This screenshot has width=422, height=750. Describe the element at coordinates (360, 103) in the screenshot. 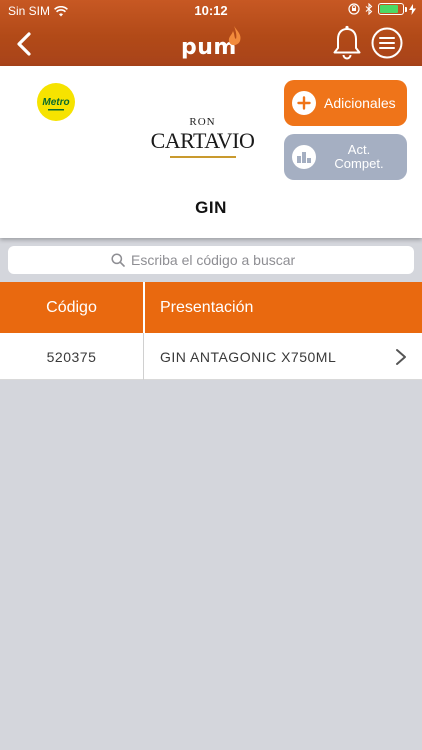

I see `additional-button-label: Adicionales` at that location.